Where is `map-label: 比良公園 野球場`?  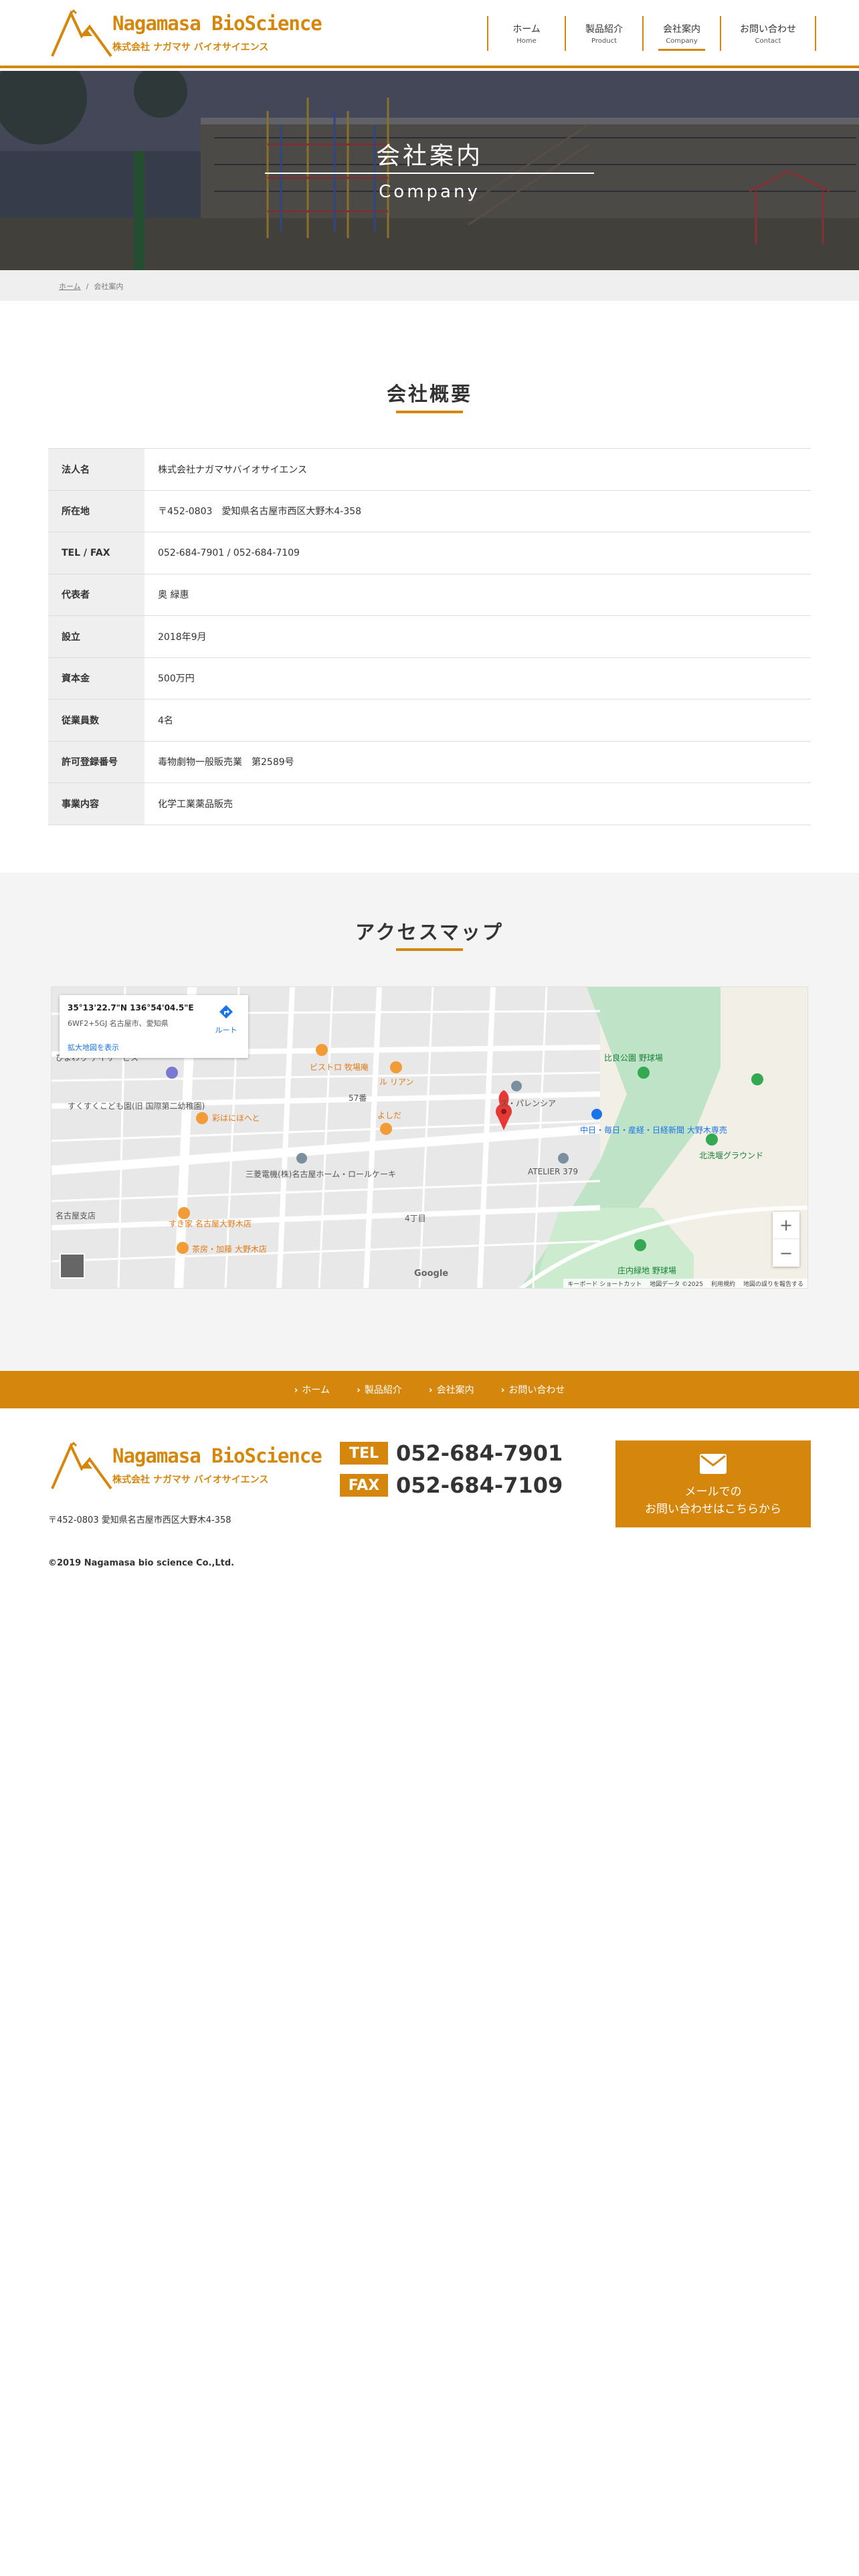 map-label: 比良公園 野球場 is located at coordinates (633, 1058).